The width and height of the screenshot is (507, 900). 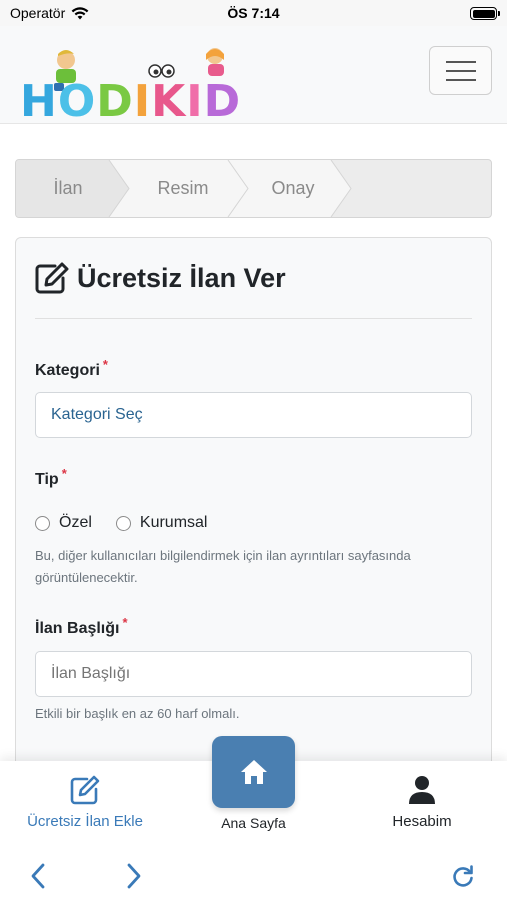 I want to click on chevron-left-icon, so click(x=38, y=876).